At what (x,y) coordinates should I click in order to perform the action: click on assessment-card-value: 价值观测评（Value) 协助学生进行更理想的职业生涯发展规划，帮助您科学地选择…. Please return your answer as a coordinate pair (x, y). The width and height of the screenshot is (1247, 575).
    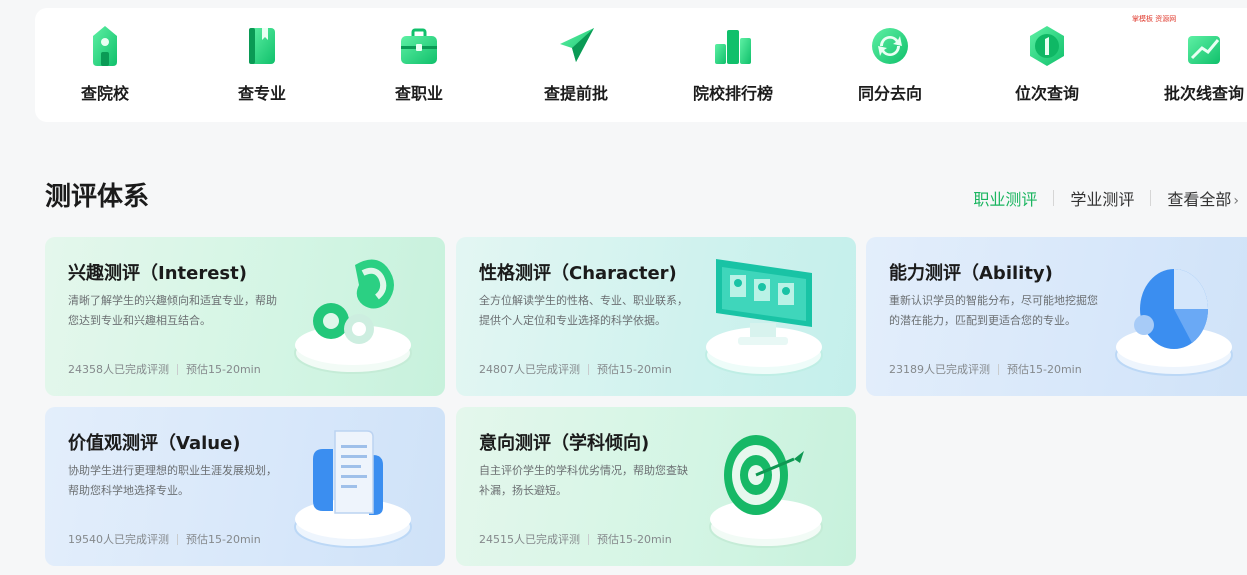
    Looking at the image, I should click on (245, 486).